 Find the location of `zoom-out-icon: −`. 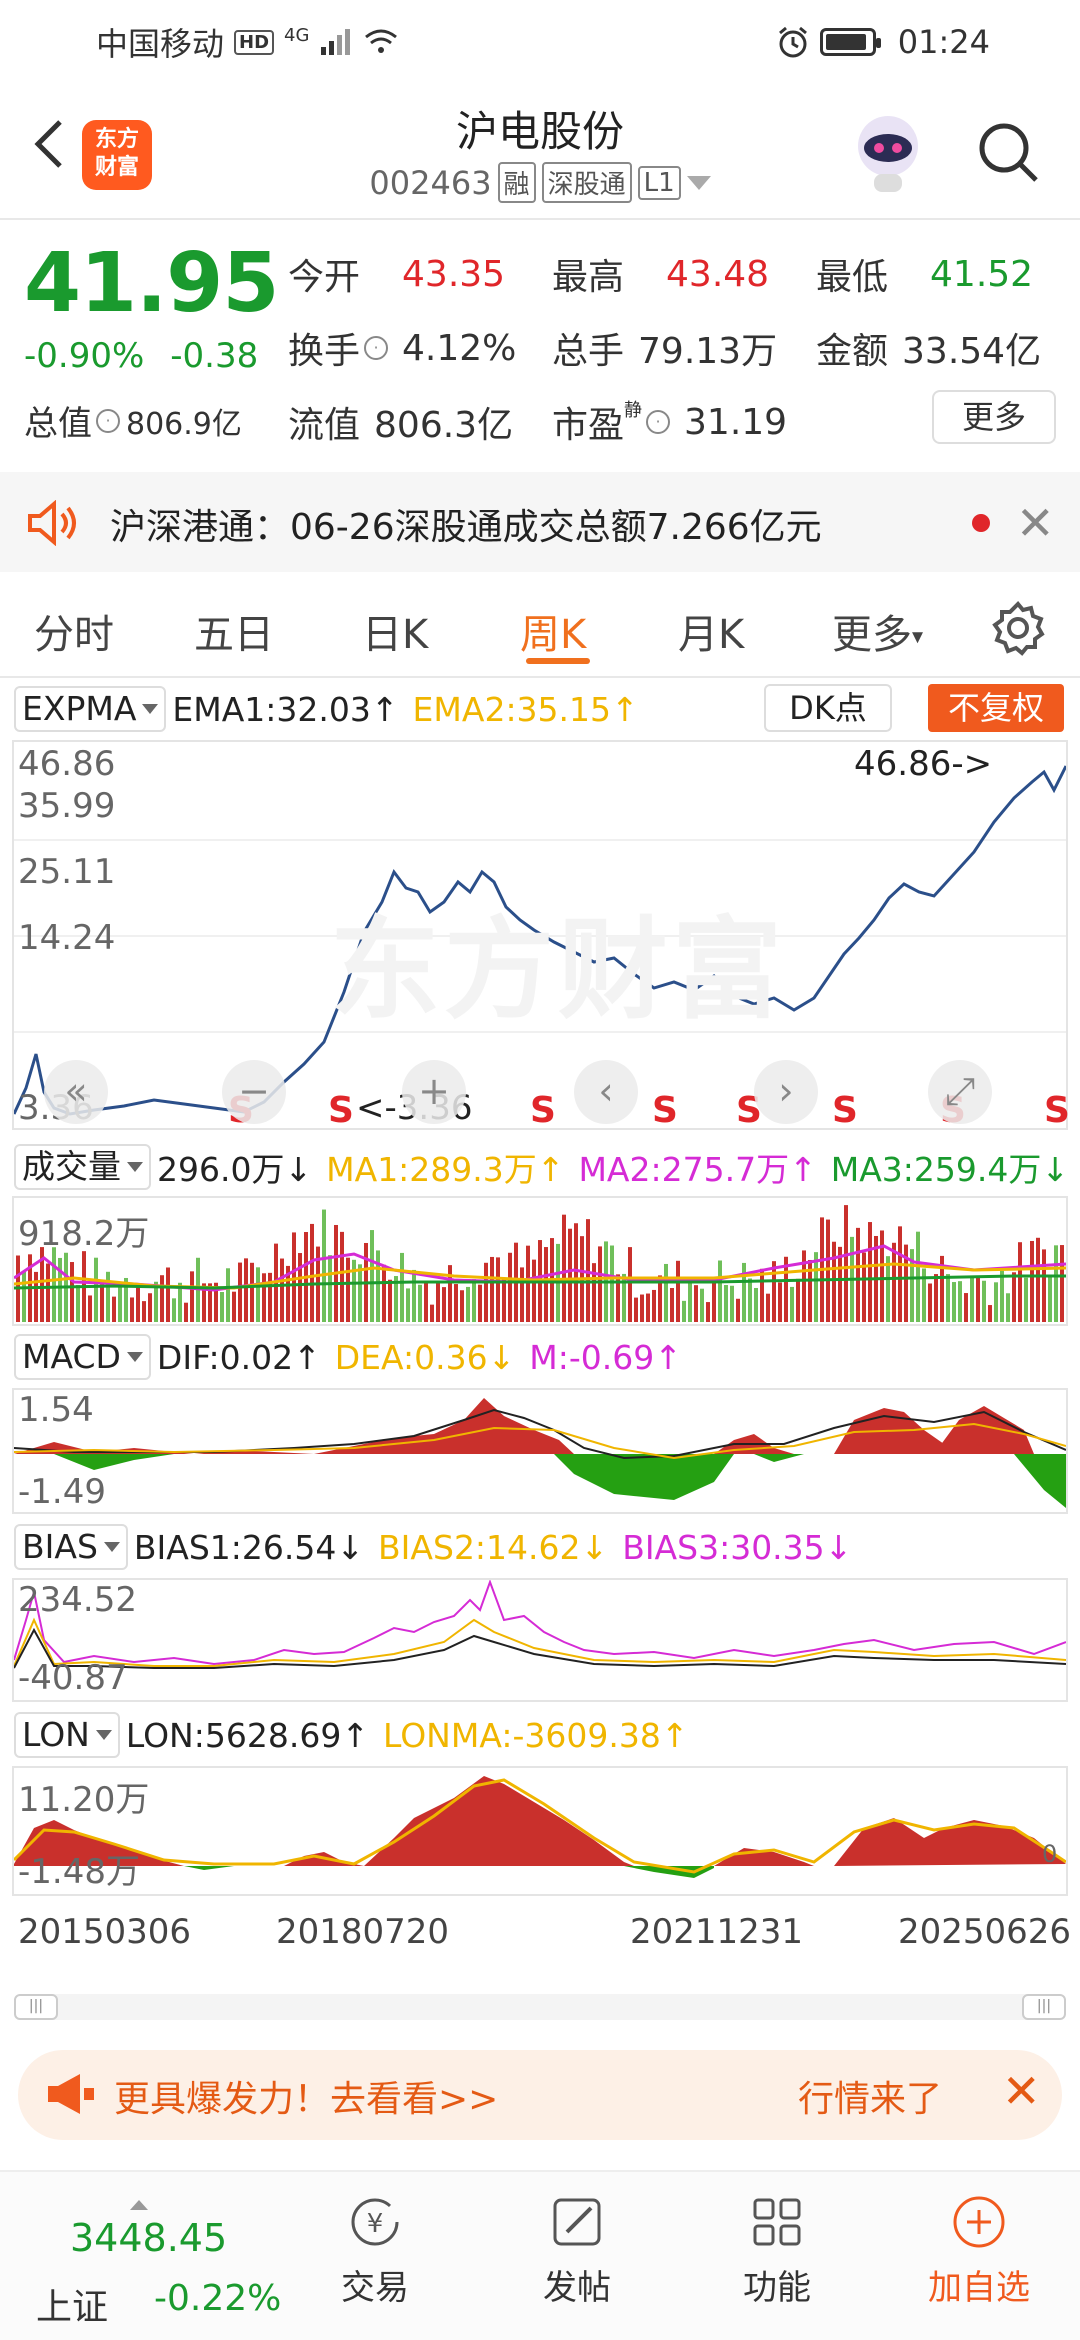

zoom-out-icon: − is located at coordinates (254, 1092).